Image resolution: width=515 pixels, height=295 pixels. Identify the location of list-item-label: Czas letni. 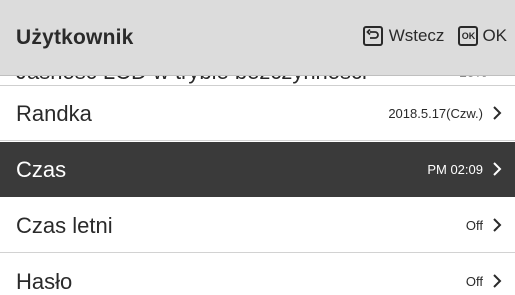
(64, 225).